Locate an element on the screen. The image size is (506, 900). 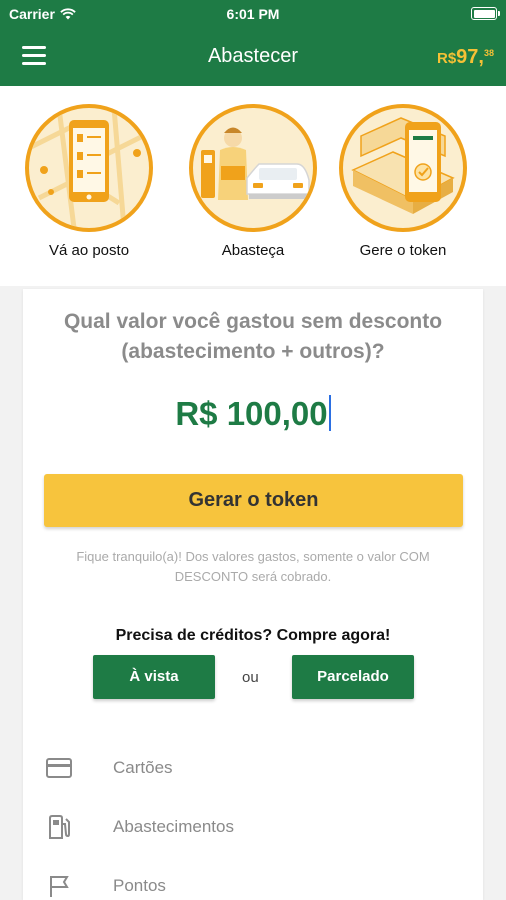
phone-token-icon is located at coordinates (403, 168).